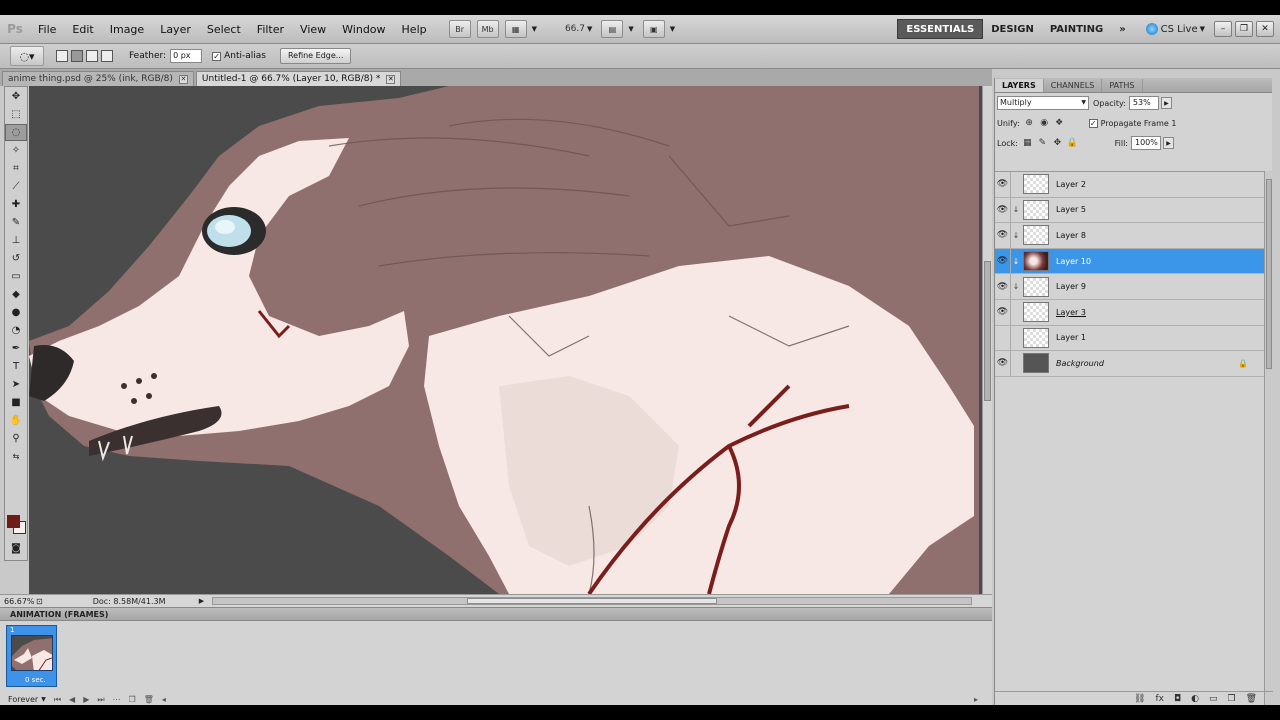 This screenshot has height=720, width=1280. What do you see at coordinates (1129, 312) in the screenshot?
I see `layer-row-layer-3: 👁 Layer 3` at bounding box center [1129, 312].